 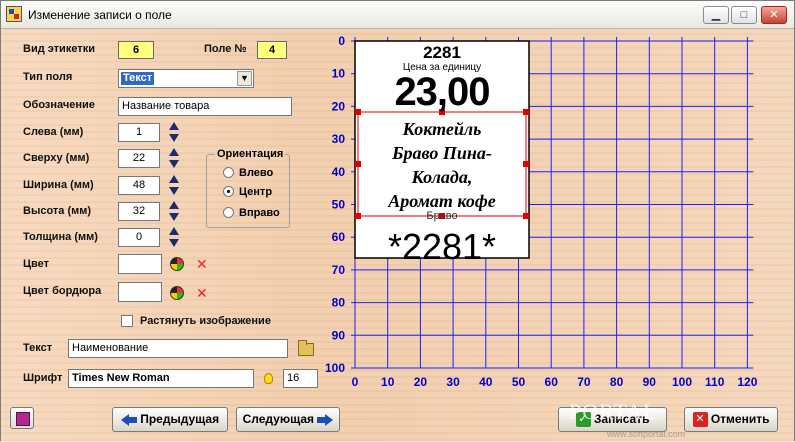 What do you see at coordinates (715, 382) in the screenshot?
I see `x-tick-label: 110` at bounding box center [715, 382].